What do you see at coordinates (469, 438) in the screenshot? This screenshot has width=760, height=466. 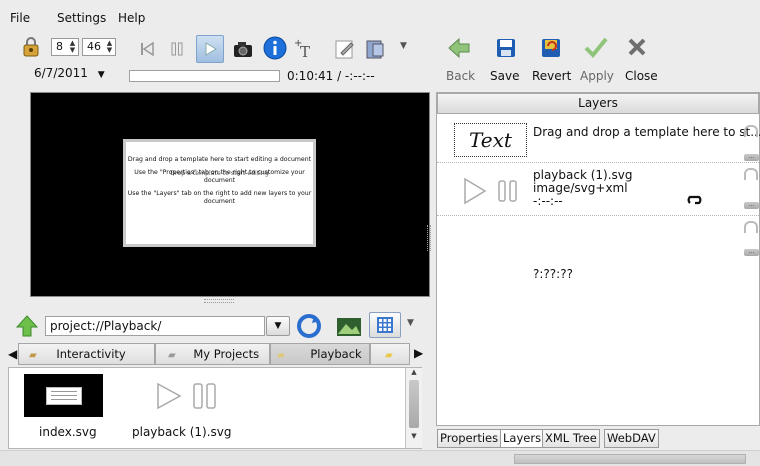 I see `tab-properties: Properties` at bounding box center [469, 438].